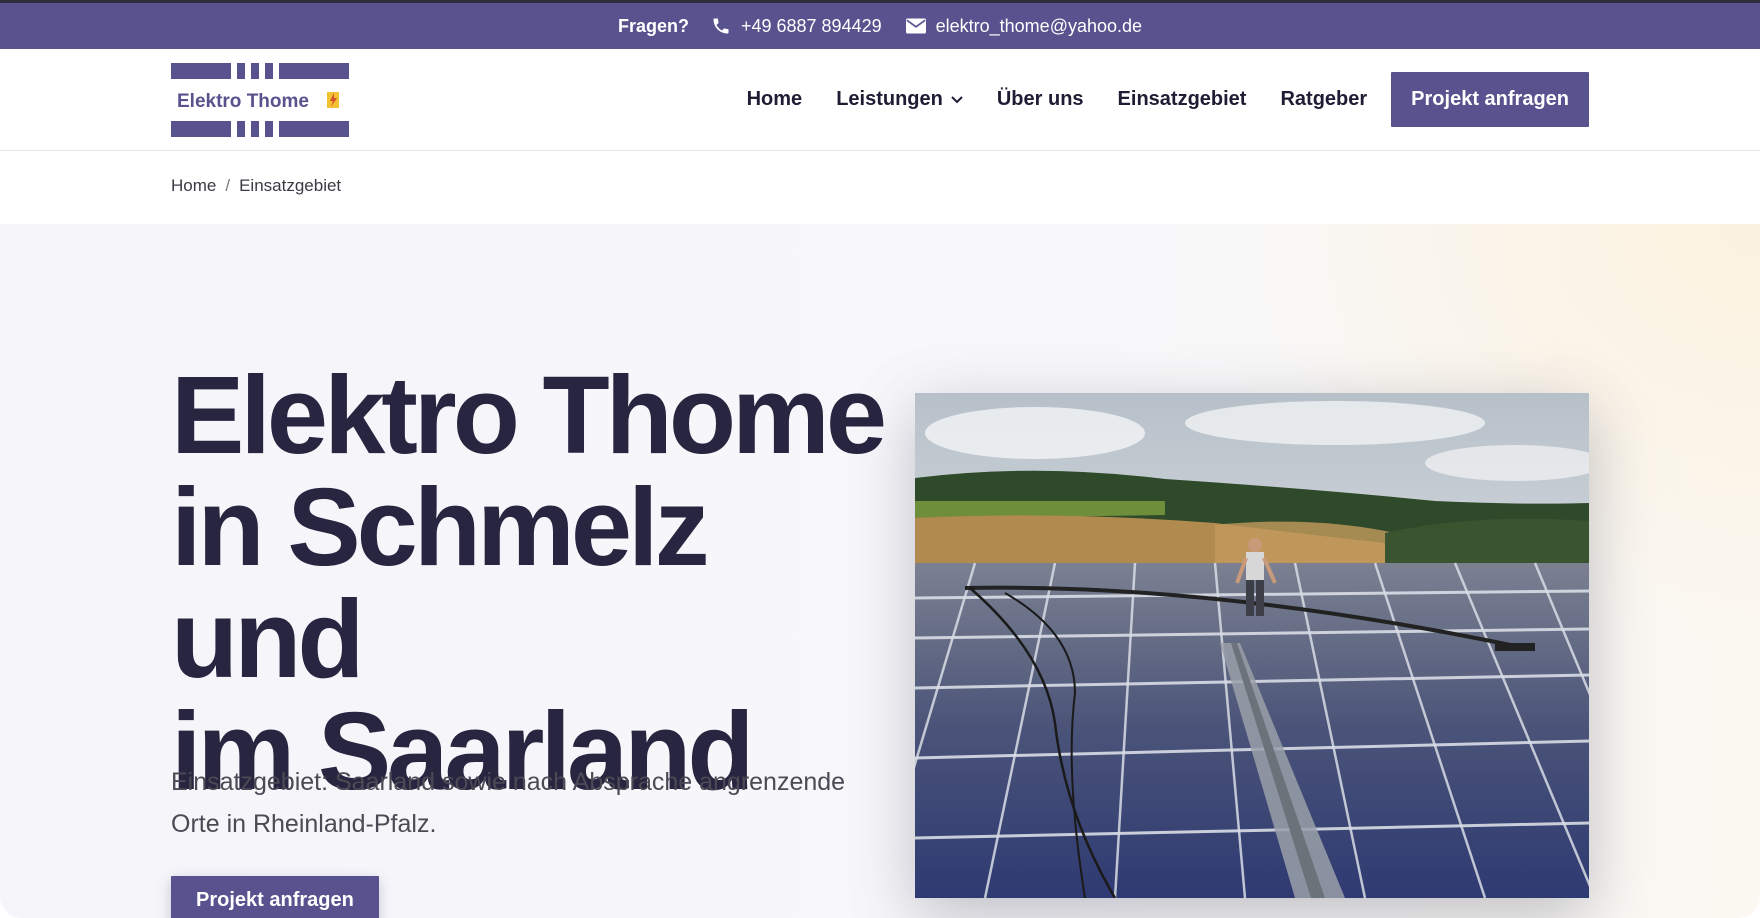 The width and height of the screenshot is (1760, 918). Describe the element at coordinates (193, 186) in the screenshot. I see `breadcrumb-home: Home` at that location.